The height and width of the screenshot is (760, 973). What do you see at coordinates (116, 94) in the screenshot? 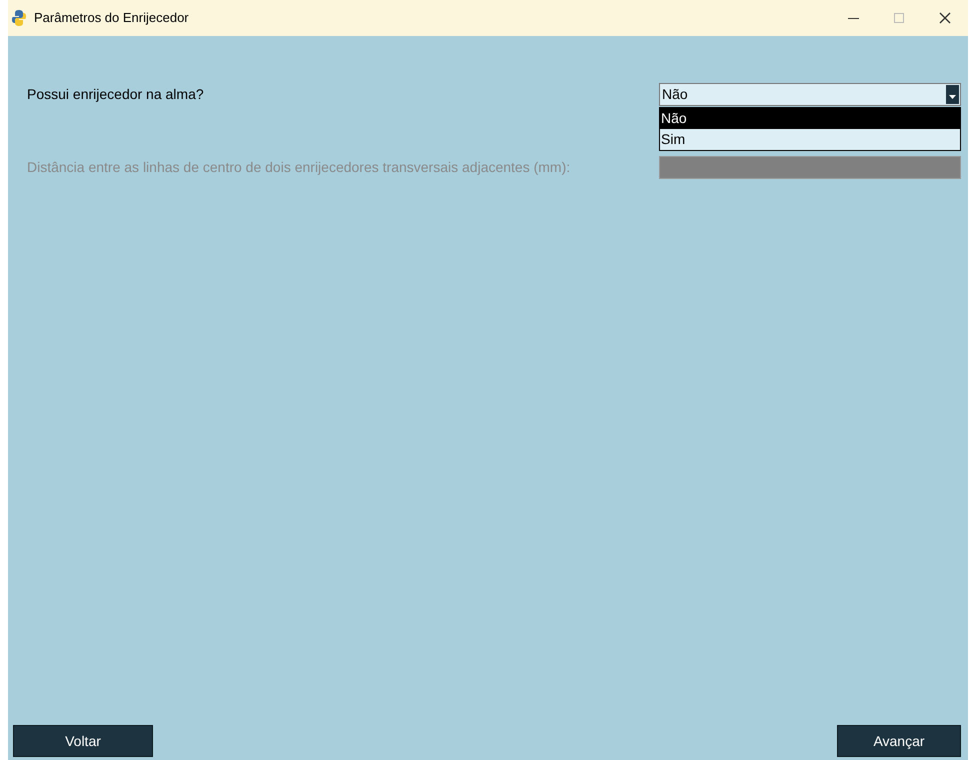
I see `question-label: Possui enrijecedor na alma?` at bounding box center [116, 94].